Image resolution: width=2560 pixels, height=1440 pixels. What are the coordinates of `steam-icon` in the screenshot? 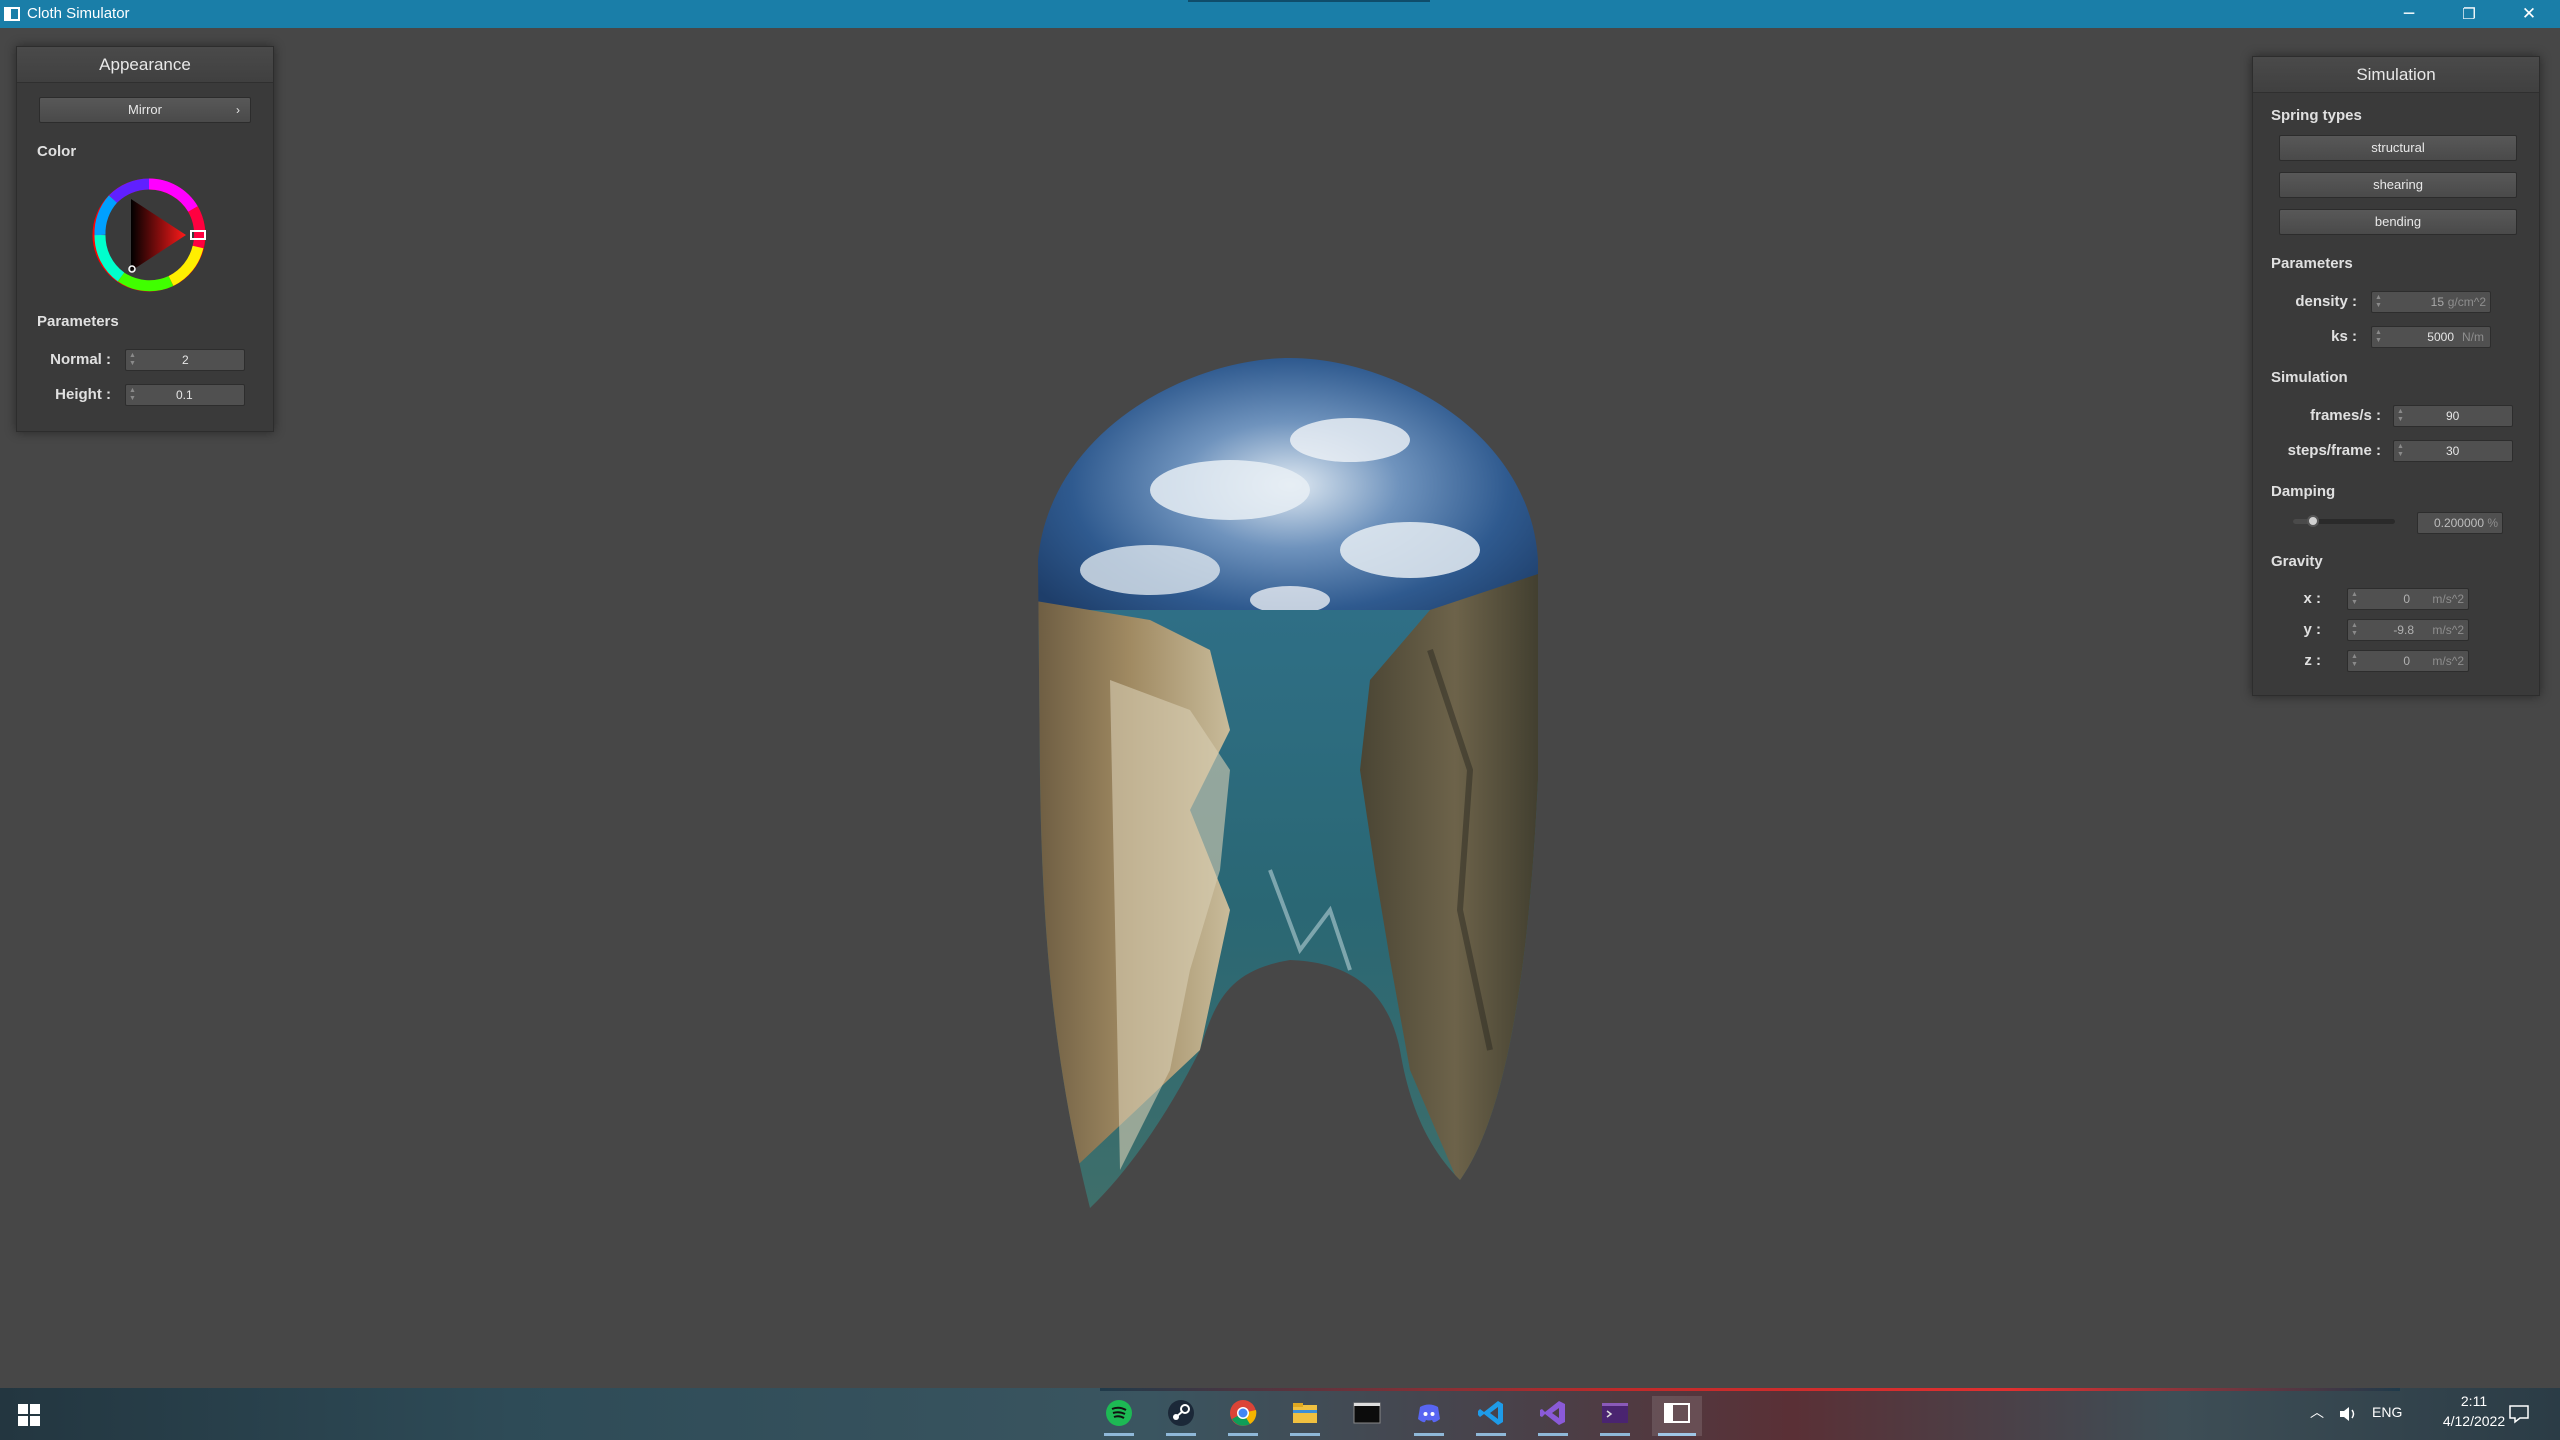 It's located at (1181, 1413).